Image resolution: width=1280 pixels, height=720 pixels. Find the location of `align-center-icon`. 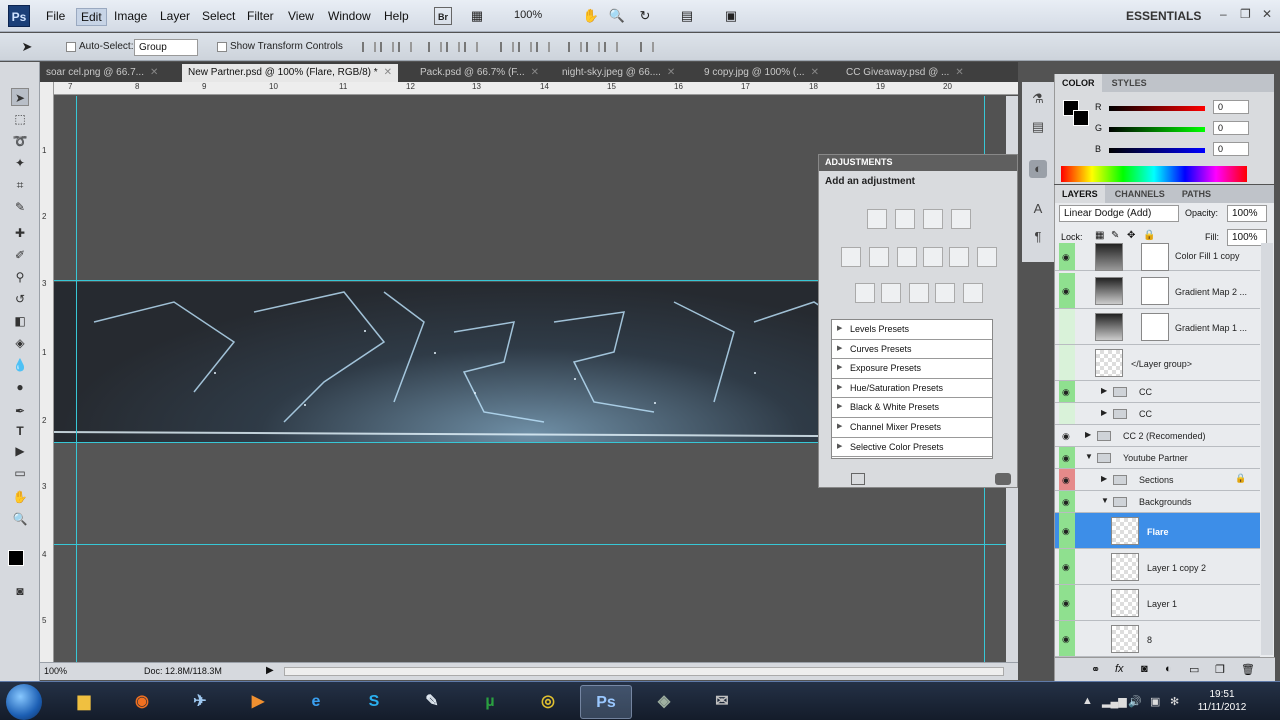

align-center-icon is located at coordinates (453, 47).